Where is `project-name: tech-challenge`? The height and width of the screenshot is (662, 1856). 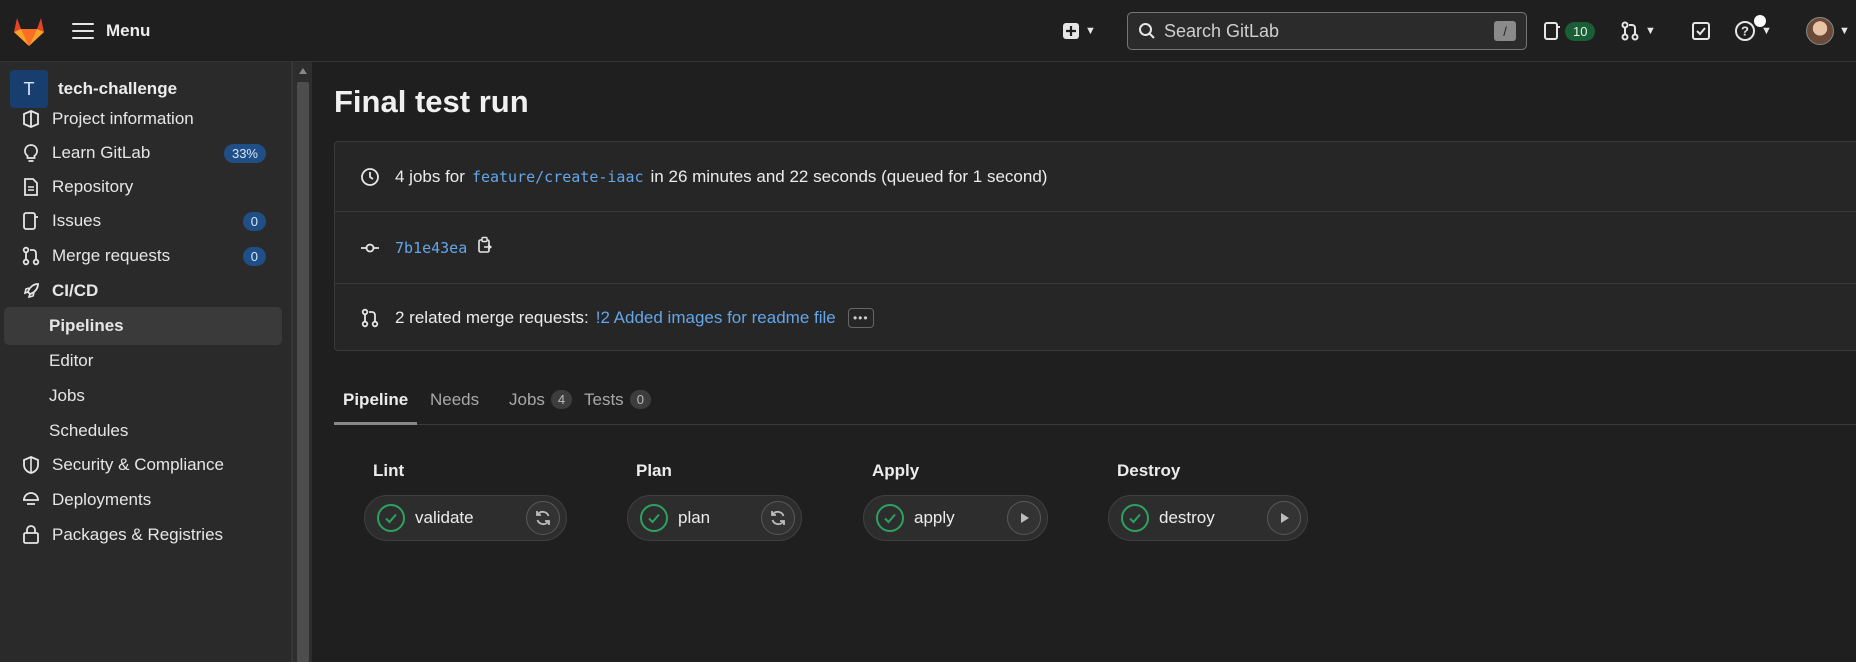 project-name: tech-challenge is located at coordinates (118, 88).